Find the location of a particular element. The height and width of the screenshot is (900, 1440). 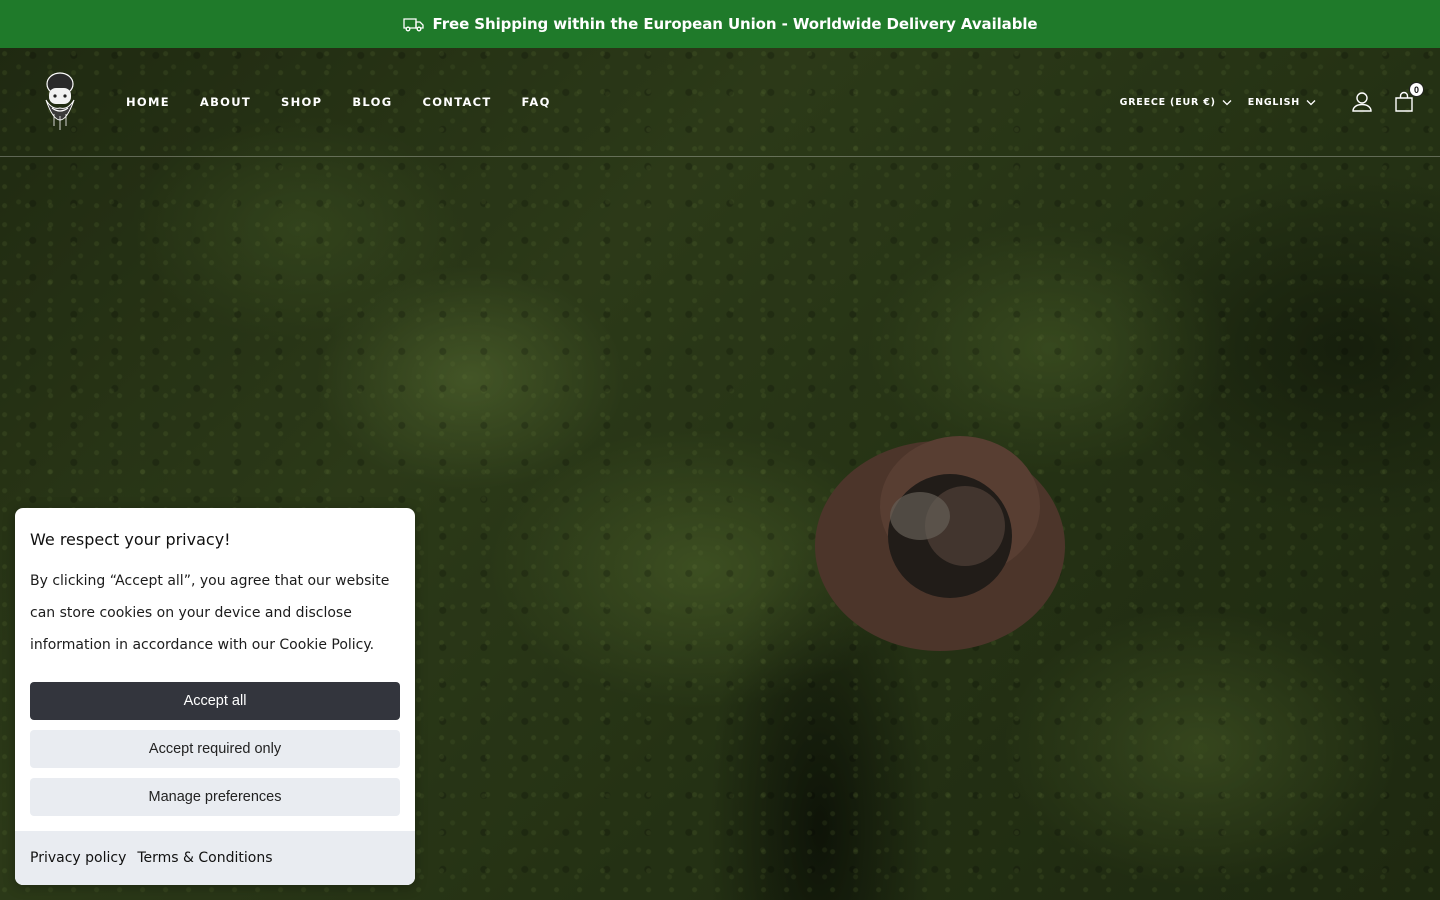

accept-required-button: Accept required only is located at coordinates (215, 749).